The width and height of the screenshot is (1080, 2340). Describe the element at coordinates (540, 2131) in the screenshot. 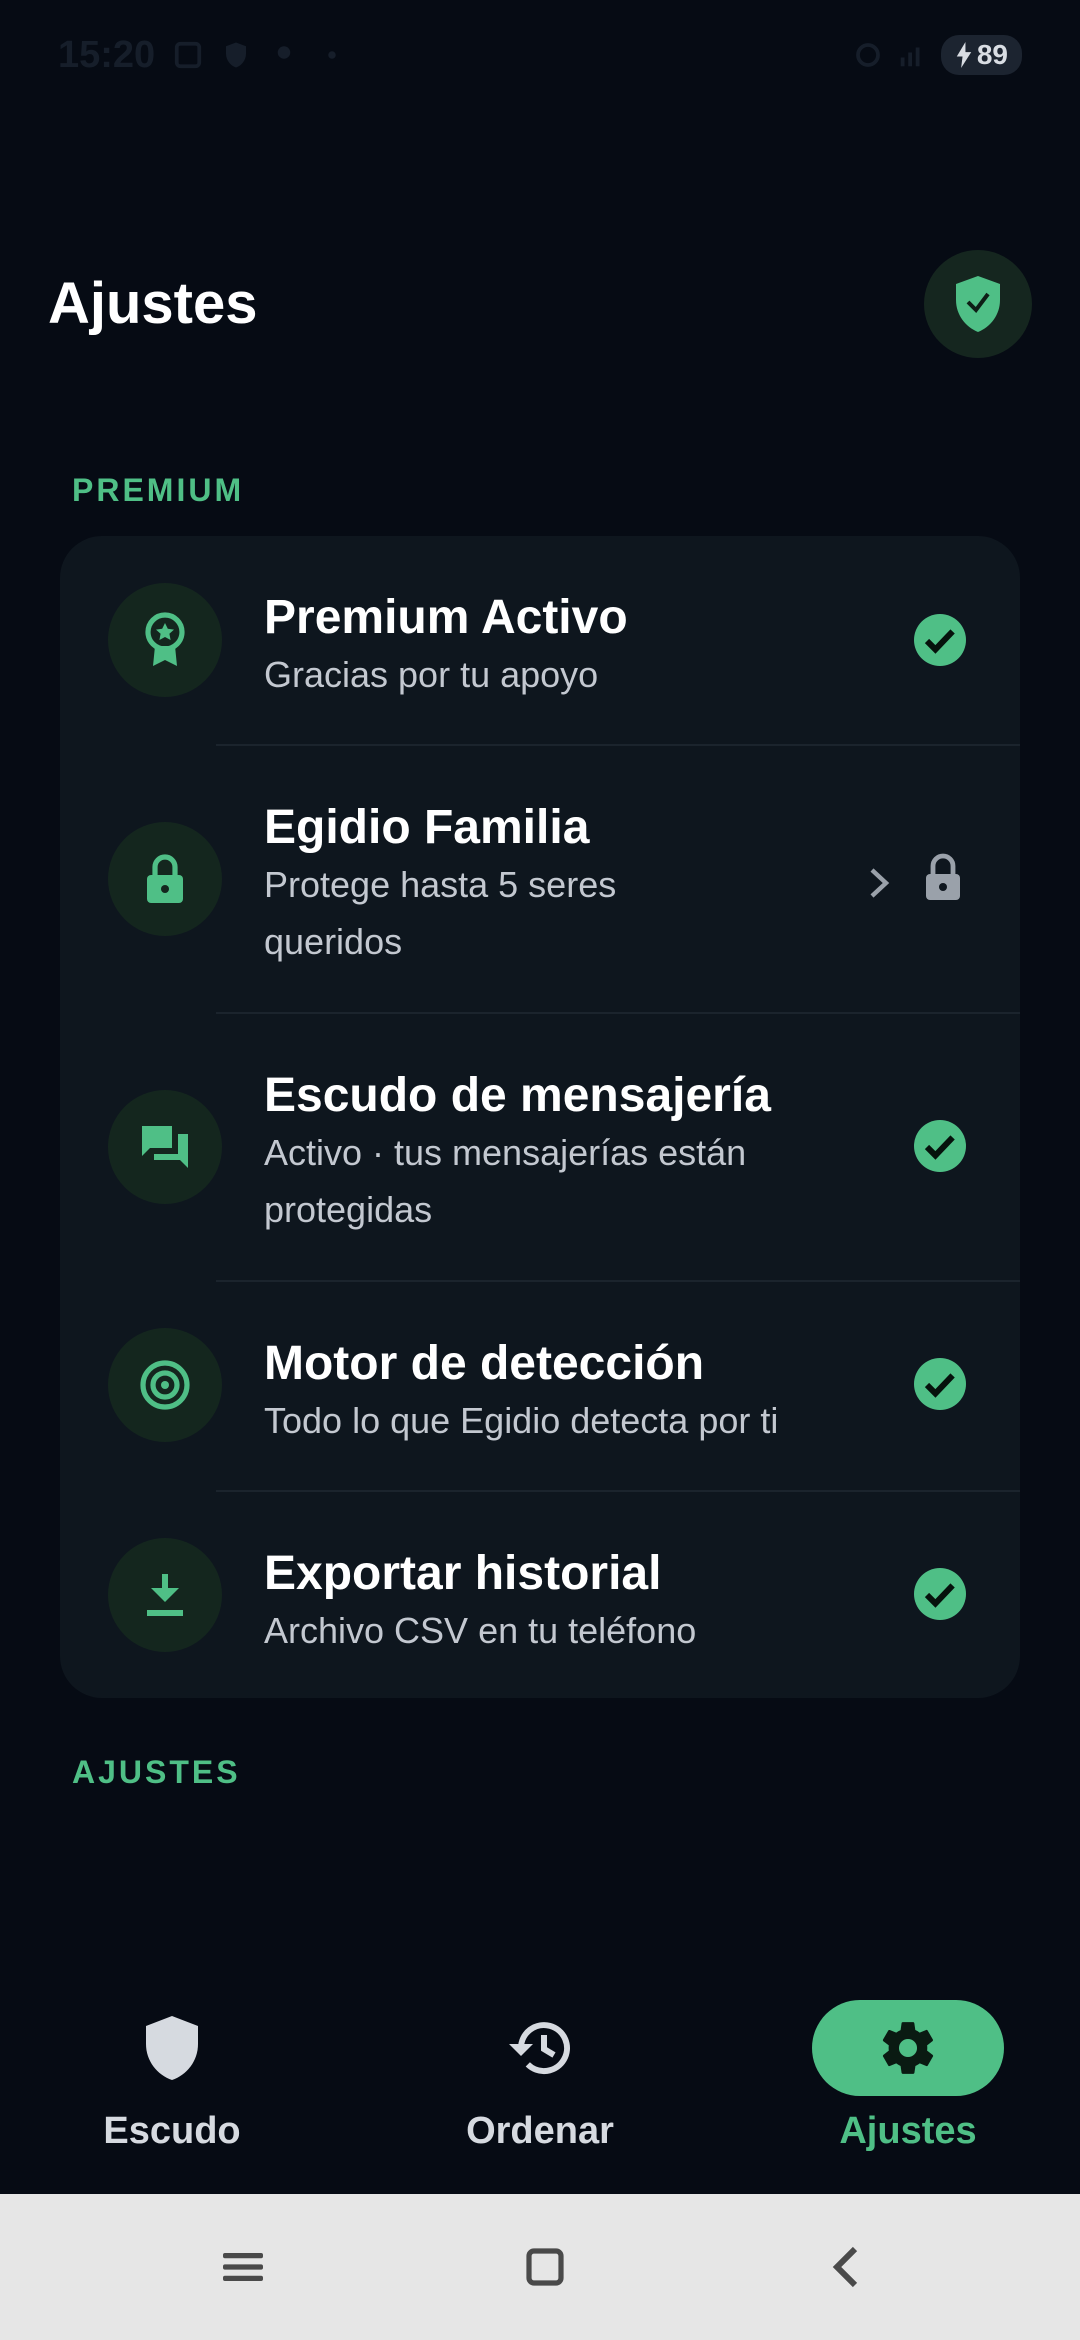

I see `nav-label: Ordenar` at that location.